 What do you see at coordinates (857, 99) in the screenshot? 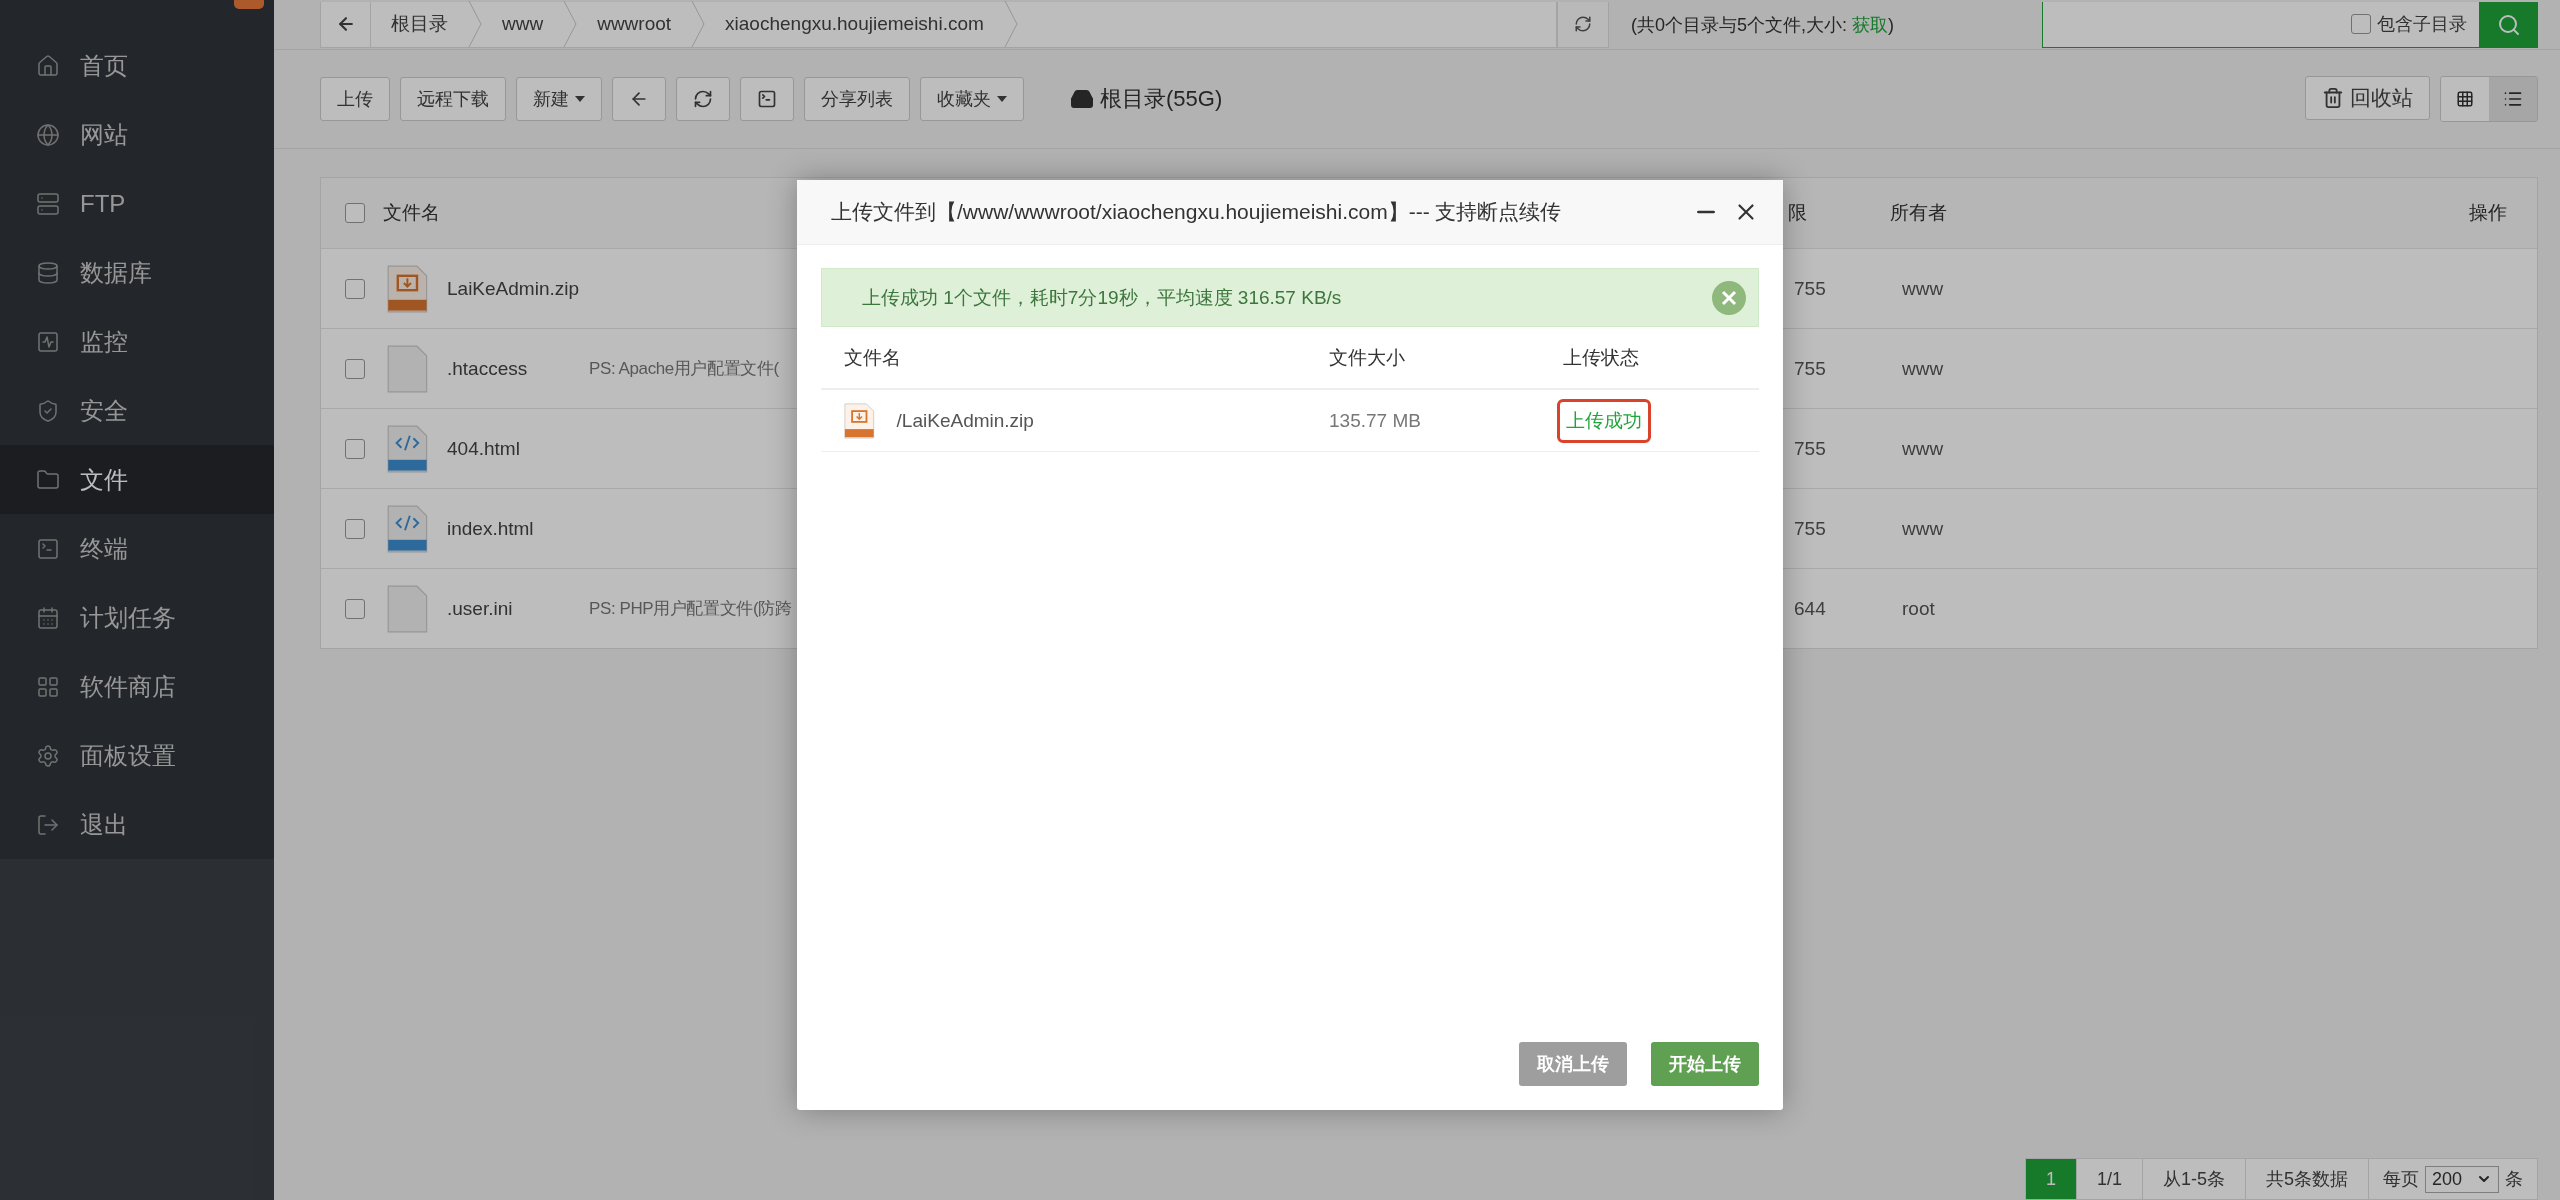
I see `toolbar-button: 分享列表` at bounding box center [857, 99].